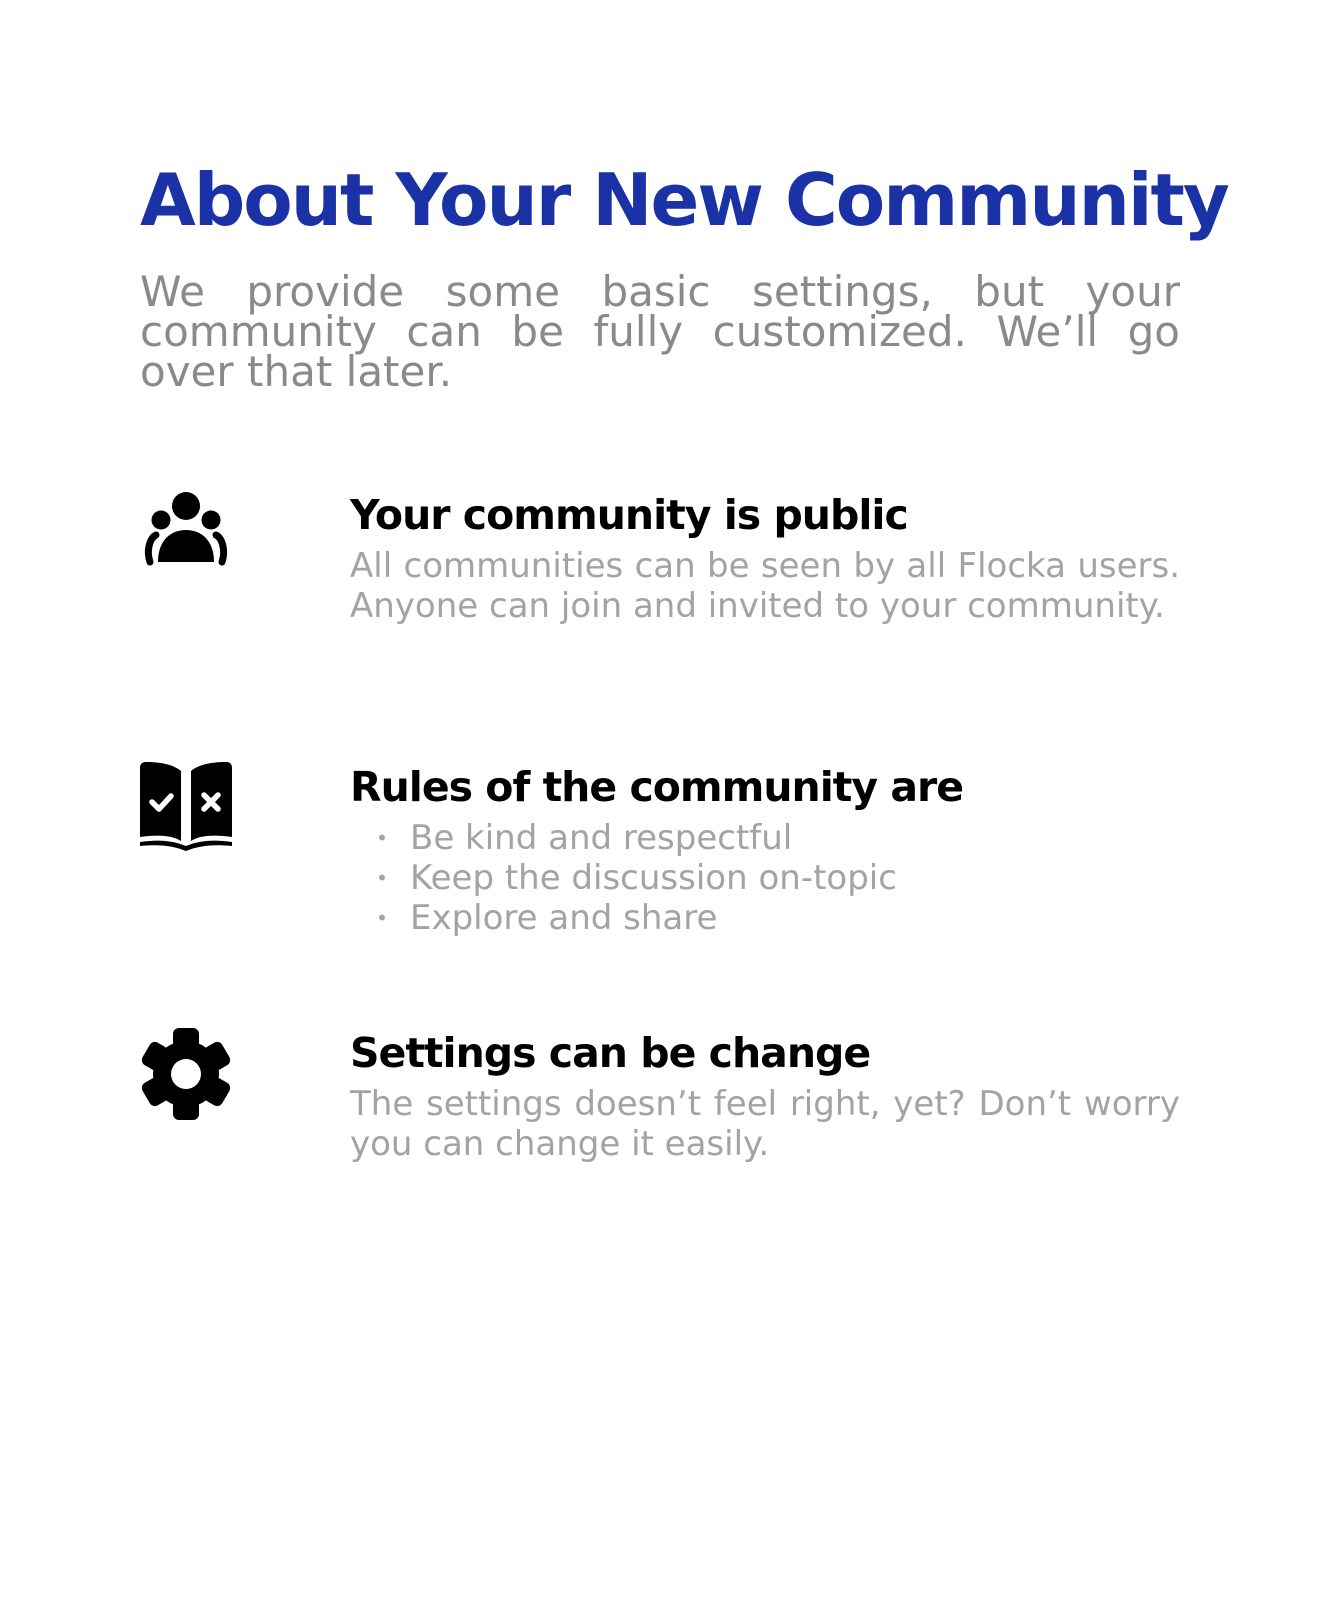  What do you see at coordinates (601, 838) in the screenshot?
I see `rule-text: Be kind and respectful` at bounding box center [601, 838].